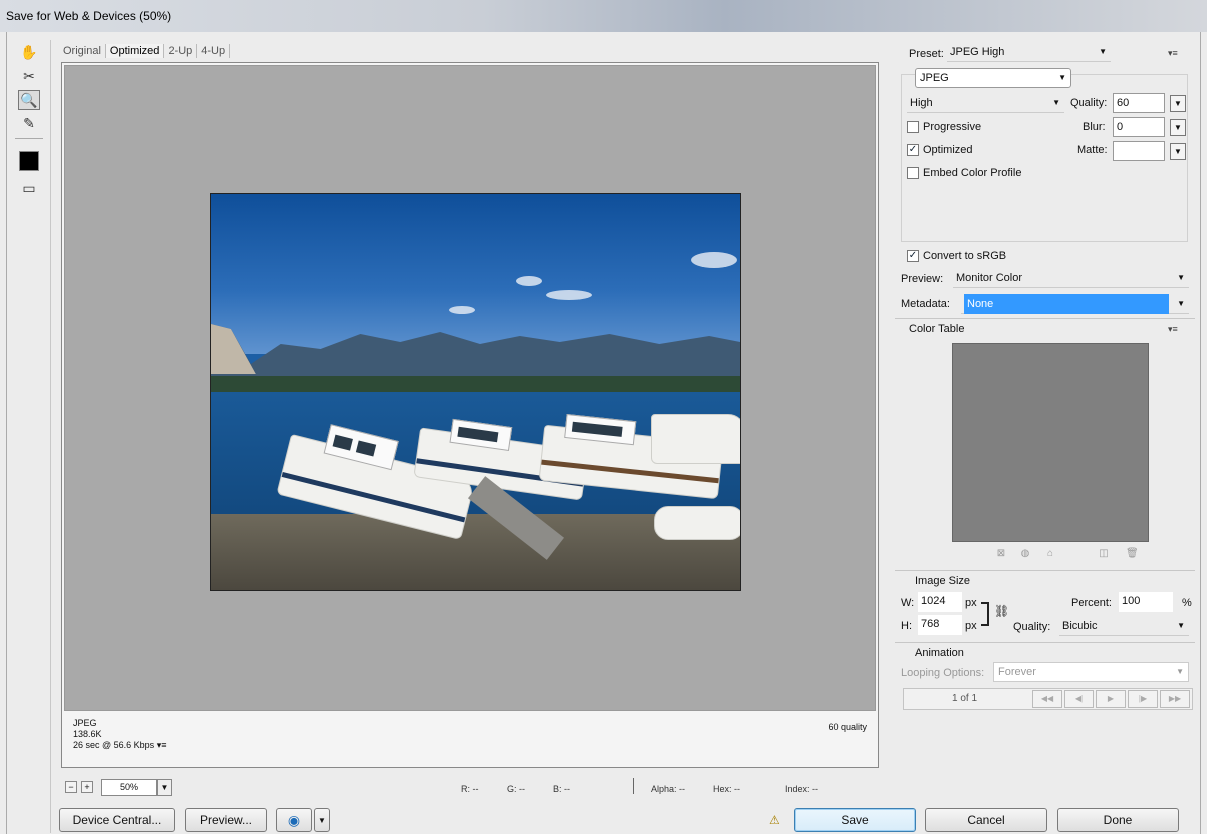 The width and height of the screenshot is (1207, 834). What do you see at coordinates (1094, 127) in the screenshot?
I see `blur-label: Blur:` at bounding box center [1094, 127].